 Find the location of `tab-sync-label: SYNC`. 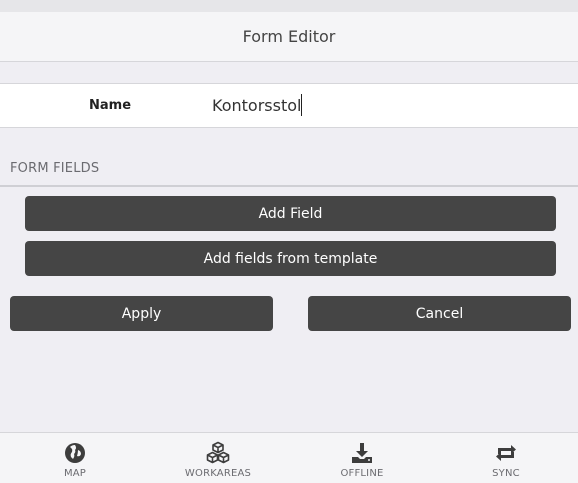

tab-sync-label: SYNC is located at coordinates (506, 473).